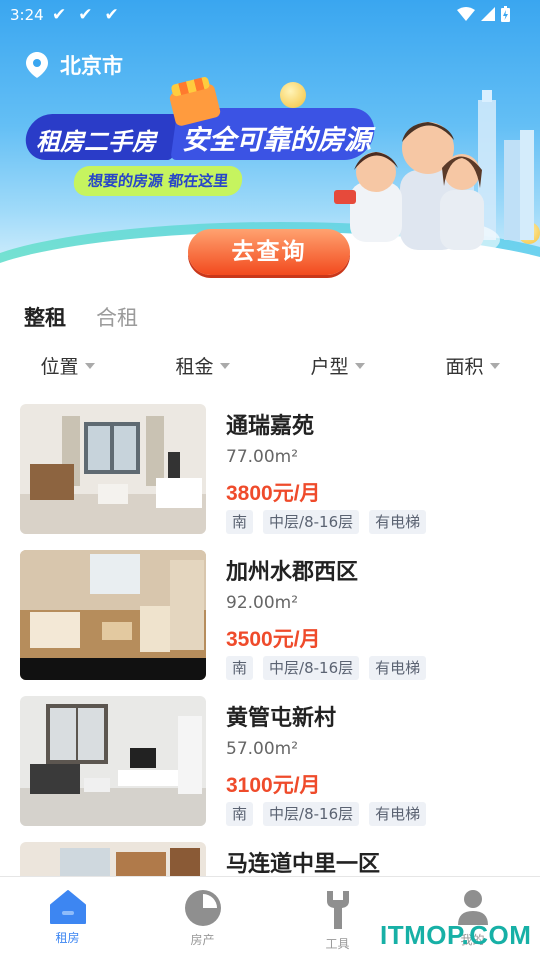 The height and width of the screenshot is (960, 540). What do you see at coordinates (67, 938) in the screenshot?
I see `nav-label: 租房` at bounding box center [67, 938].